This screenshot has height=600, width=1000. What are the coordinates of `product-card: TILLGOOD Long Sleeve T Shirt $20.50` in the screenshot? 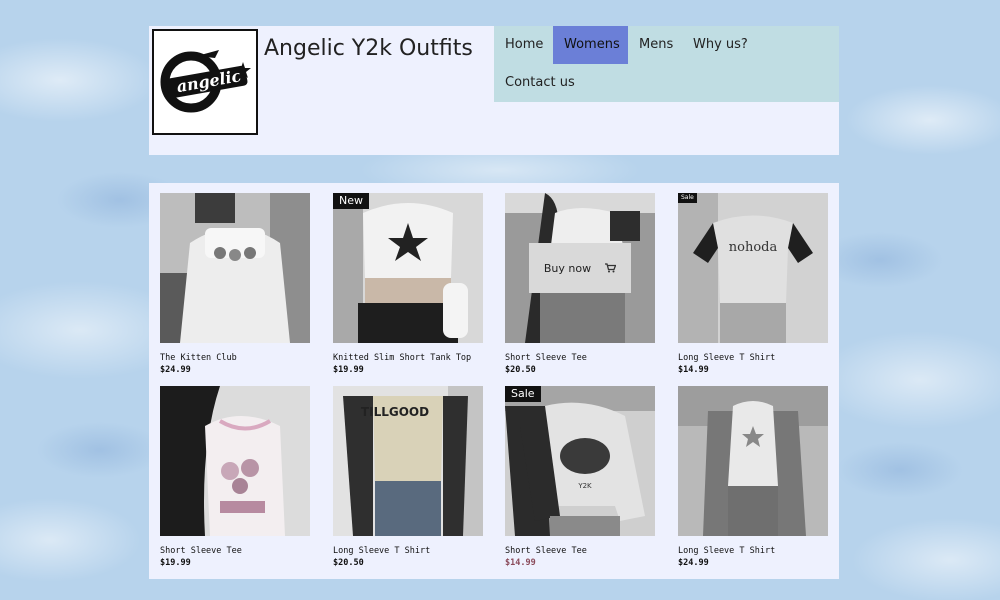 It's located at (408, 478).